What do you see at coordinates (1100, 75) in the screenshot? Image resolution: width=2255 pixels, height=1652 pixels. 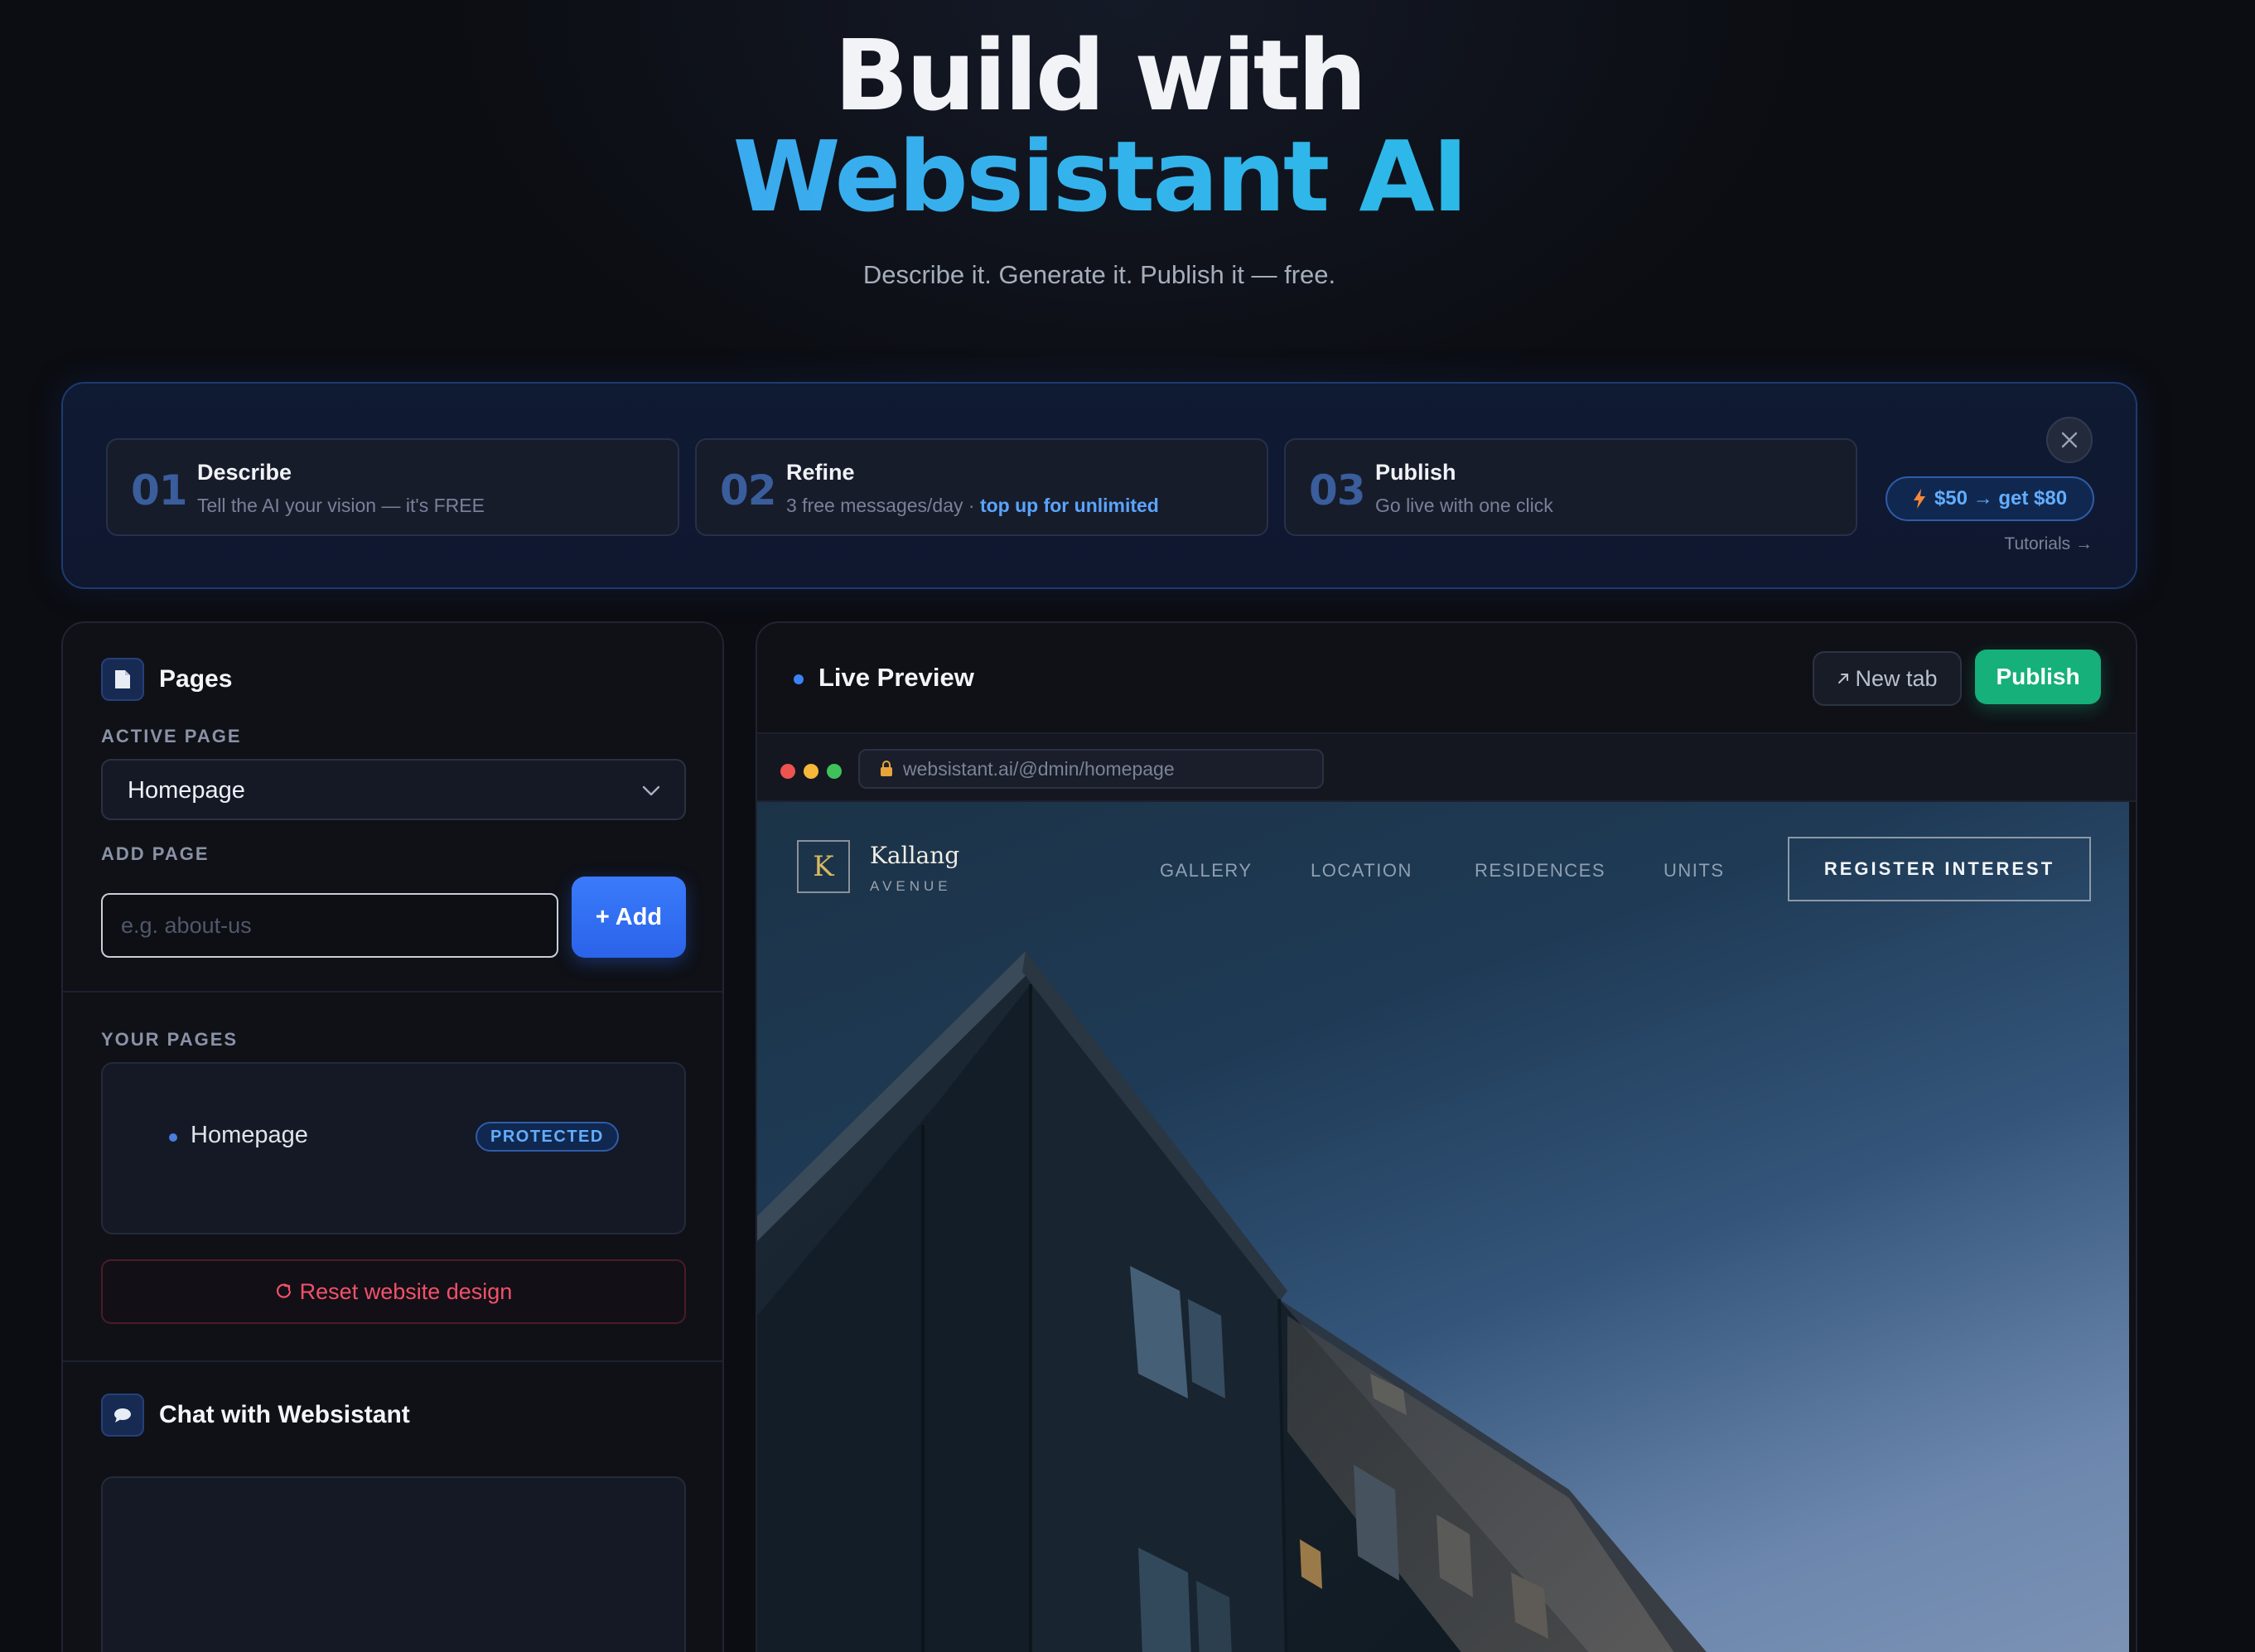 I see `hero-title-line1: Build with` at bounding box center [1100, 75].